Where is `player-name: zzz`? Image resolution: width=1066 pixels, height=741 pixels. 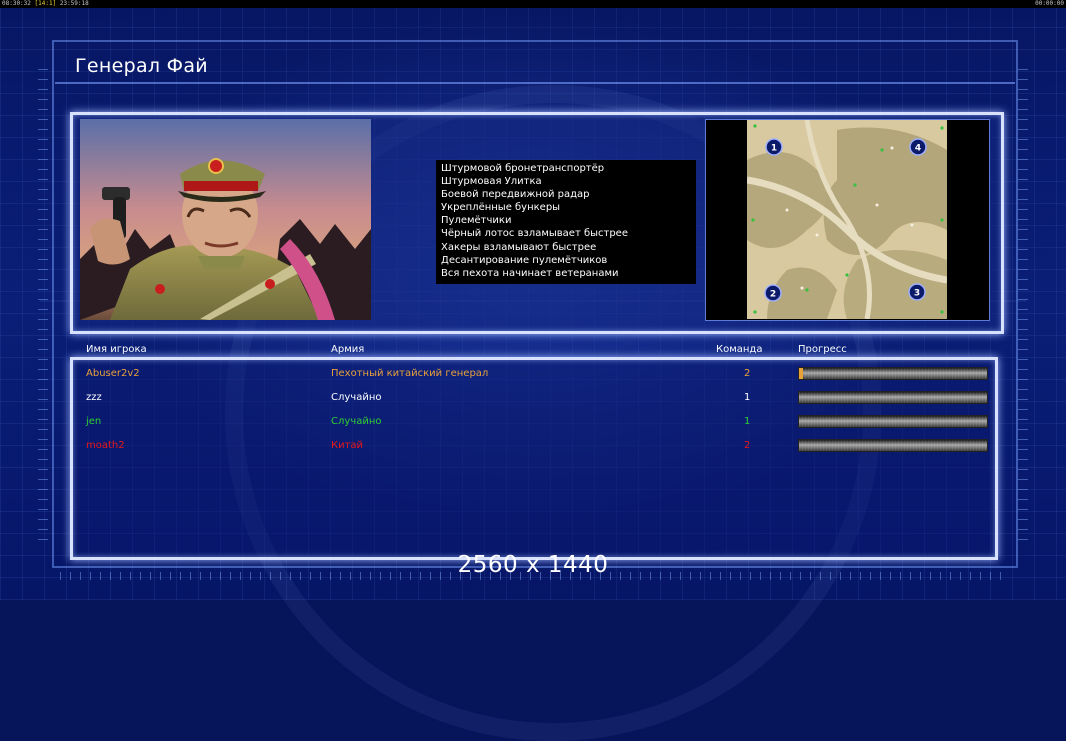
player-name: zzz is located at coordinates (94, 397).